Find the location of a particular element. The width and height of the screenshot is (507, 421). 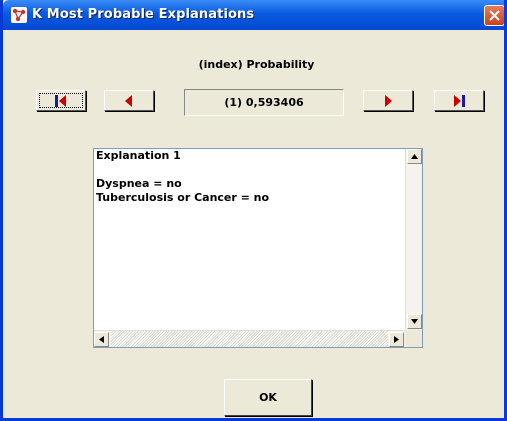

title-bar: K Most Probable Explanations is located at coordinates (253, 15).